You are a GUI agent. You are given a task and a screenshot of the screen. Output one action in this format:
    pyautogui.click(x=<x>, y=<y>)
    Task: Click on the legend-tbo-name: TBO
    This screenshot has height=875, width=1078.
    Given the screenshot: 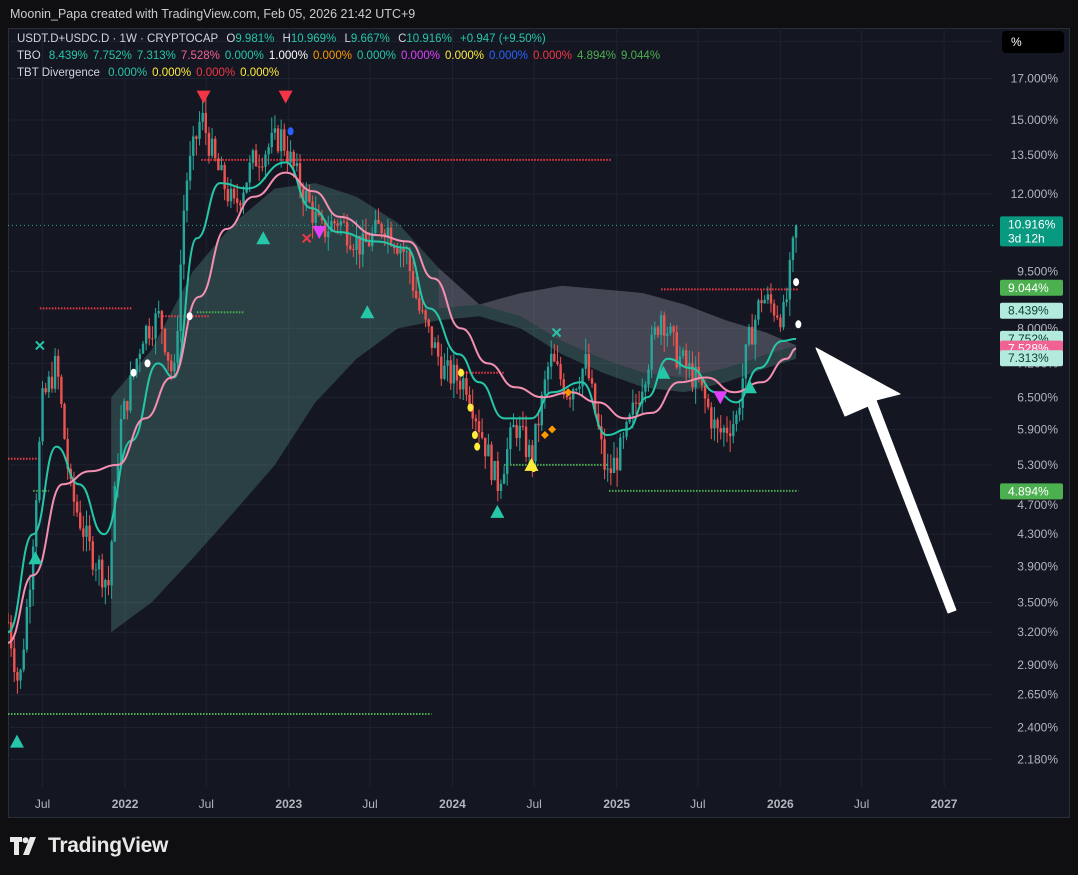 What is the action you would take?
    pyautogui.click(x=29, y=56)
    